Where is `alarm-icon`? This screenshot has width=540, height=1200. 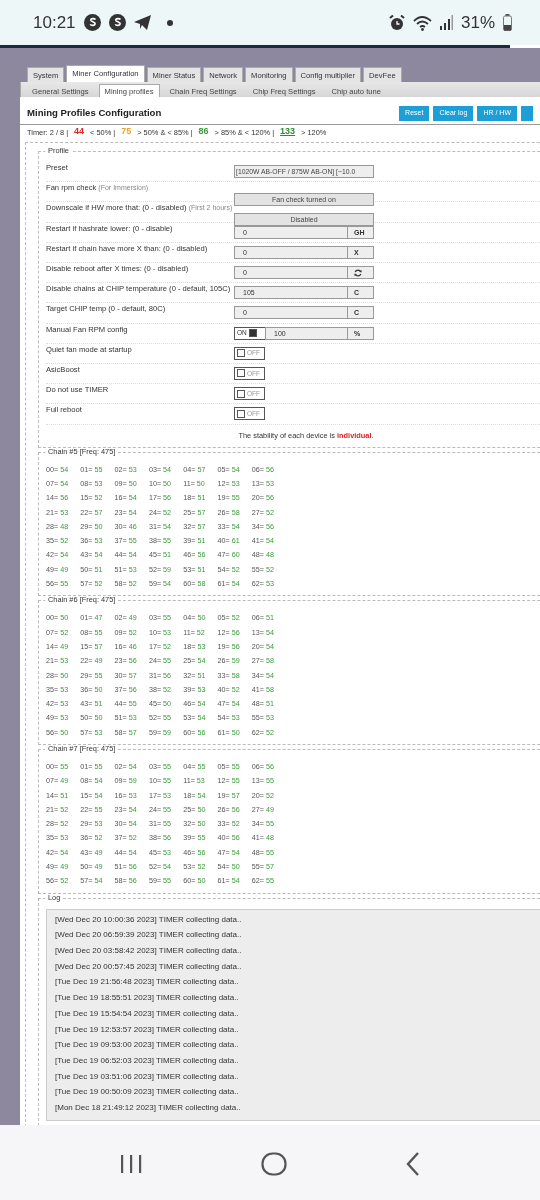
alarm-icon is located at coordinates (396, 22).